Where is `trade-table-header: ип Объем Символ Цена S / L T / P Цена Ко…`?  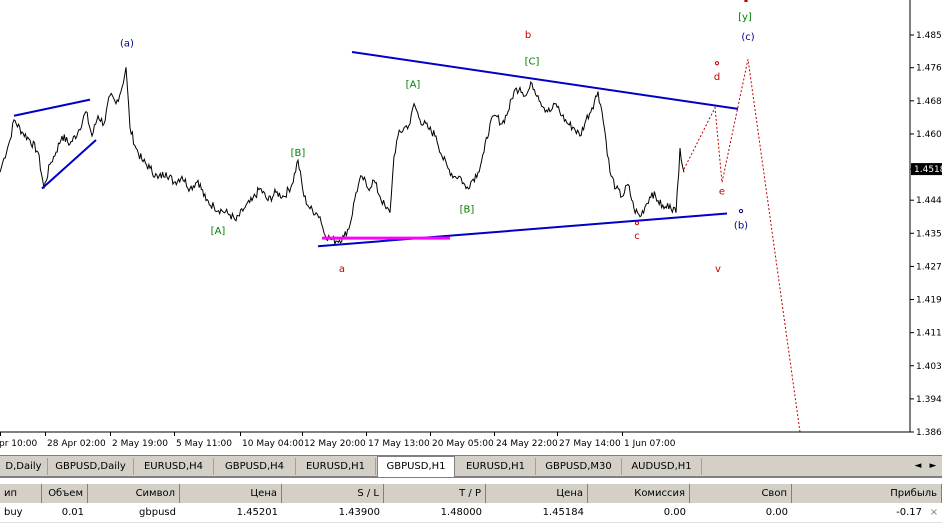 trade-table-header: ип Объем Символ Цена S / L T / P Цена Ко… is located at coordinates (471, 493).